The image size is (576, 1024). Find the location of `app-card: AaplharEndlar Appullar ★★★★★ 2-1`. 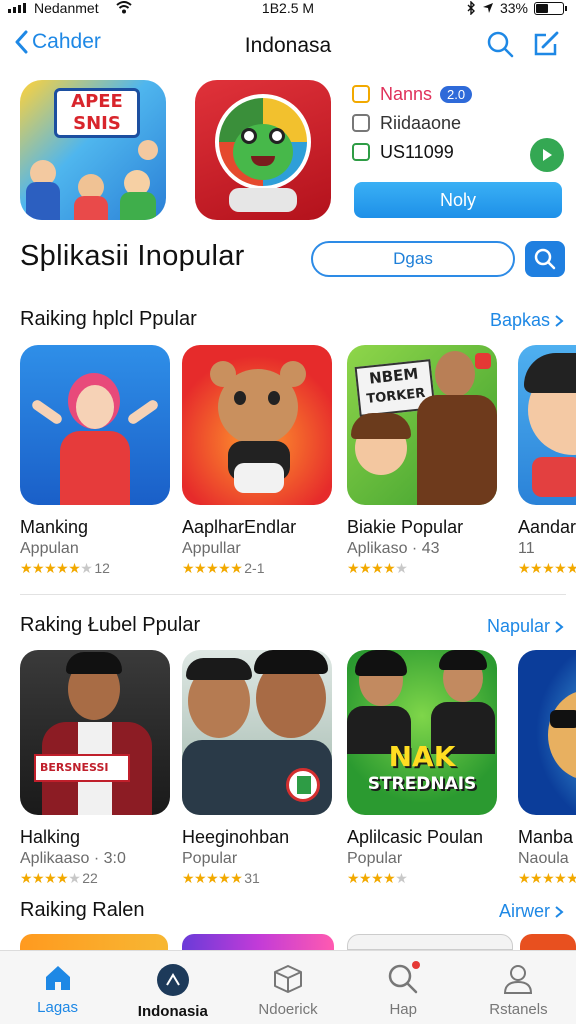

app-card: AaplharEndlar Appullar ★★★★★ 2-1 is located at coordinates (257, 461).